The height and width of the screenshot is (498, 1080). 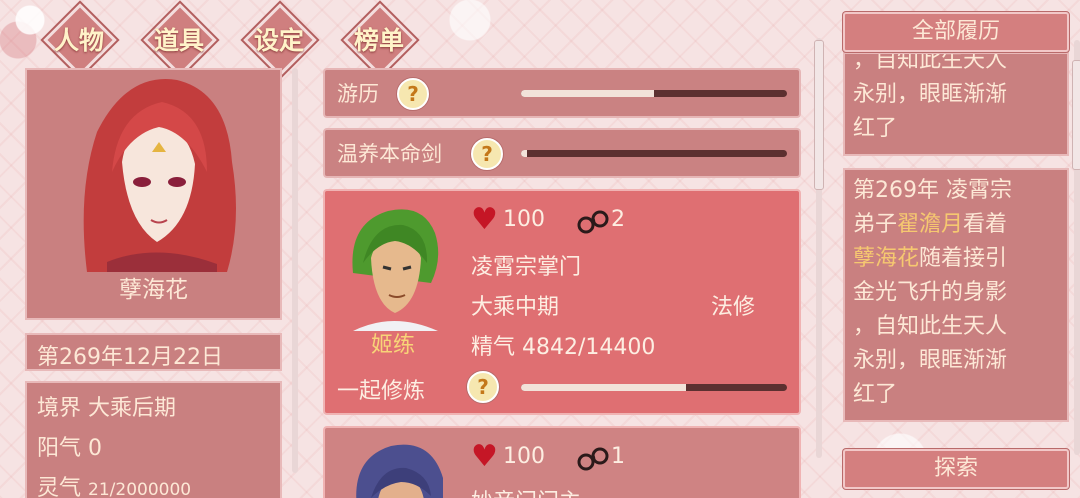 What do you see at coordinates (1076, 115) in the screenshot?
I see `right-scroll-thumb` at bounding box center [1076, 115].